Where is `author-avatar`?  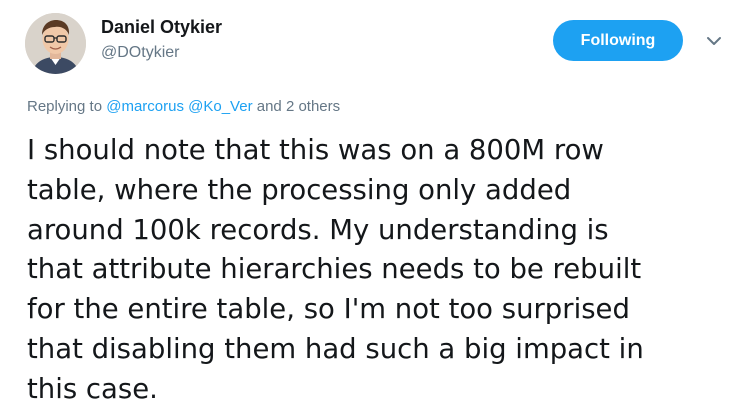
author-avatar is located at coordinates (55, 43).